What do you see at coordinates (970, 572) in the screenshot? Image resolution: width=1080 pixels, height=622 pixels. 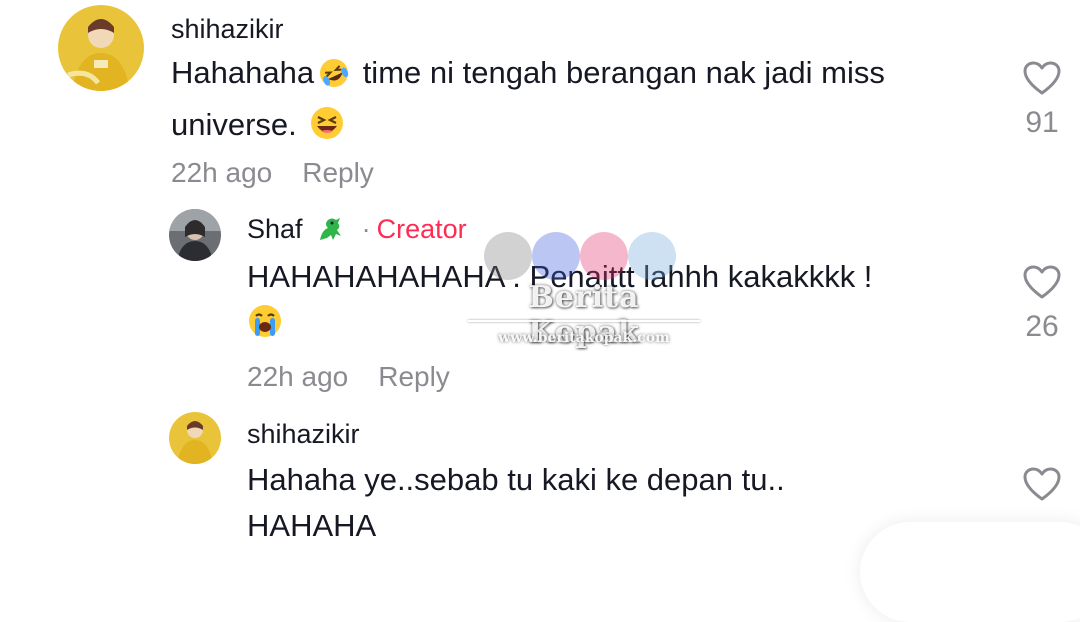 I see `bottom-right-overlay` at bounding box center [970, 572].